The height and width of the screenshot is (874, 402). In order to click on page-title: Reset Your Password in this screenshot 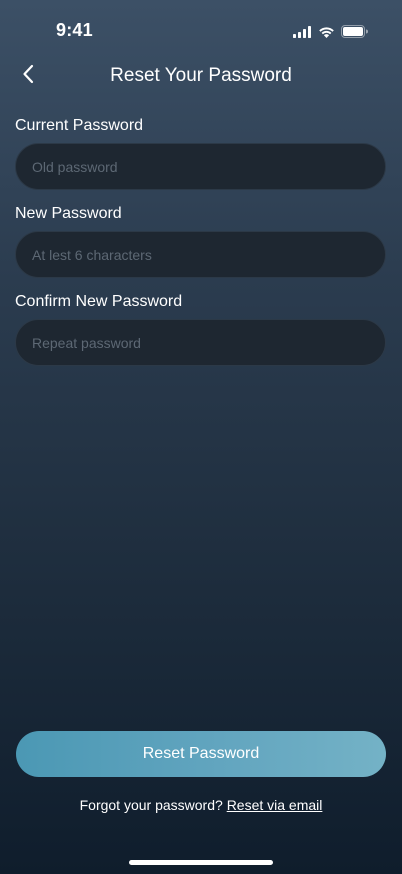, I will do `click(201, 75)`.